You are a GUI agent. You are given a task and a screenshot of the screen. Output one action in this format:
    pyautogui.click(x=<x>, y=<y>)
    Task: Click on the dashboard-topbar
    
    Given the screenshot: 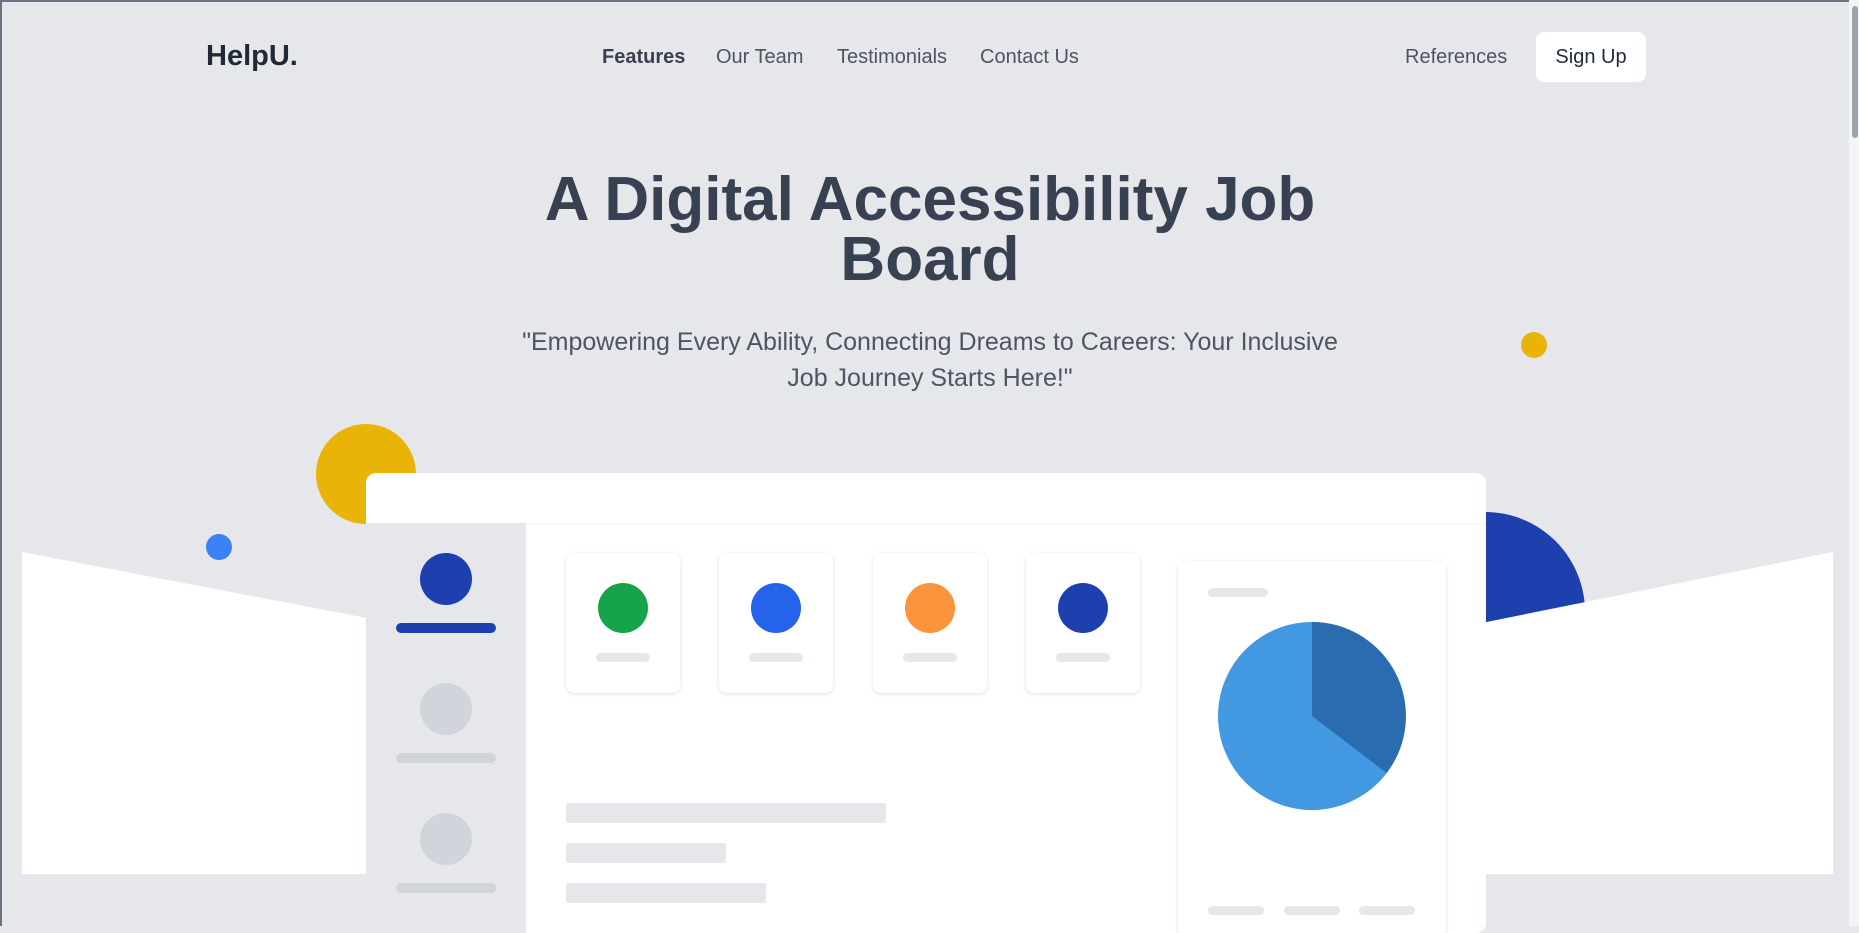 What is the action you would take?
    pyautogui.click(x=926, y=498)
    